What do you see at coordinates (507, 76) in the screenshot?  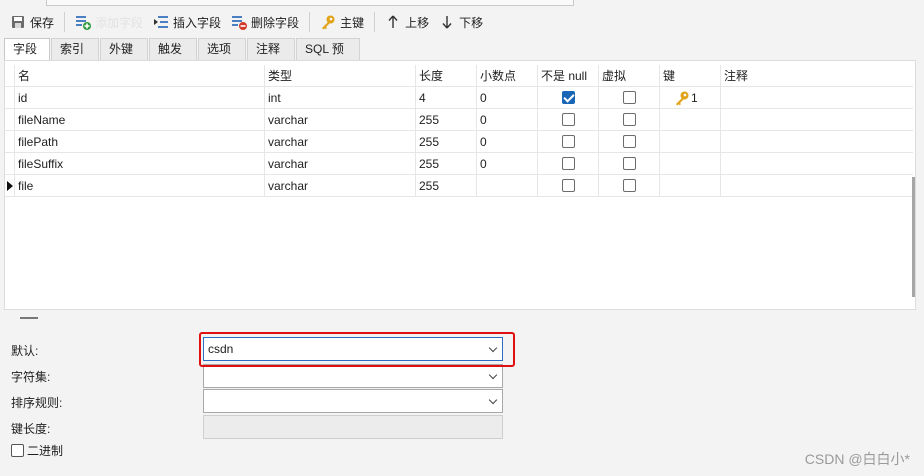 I see `column-header-decimals: 小数点` at bounding box center [507, 76].